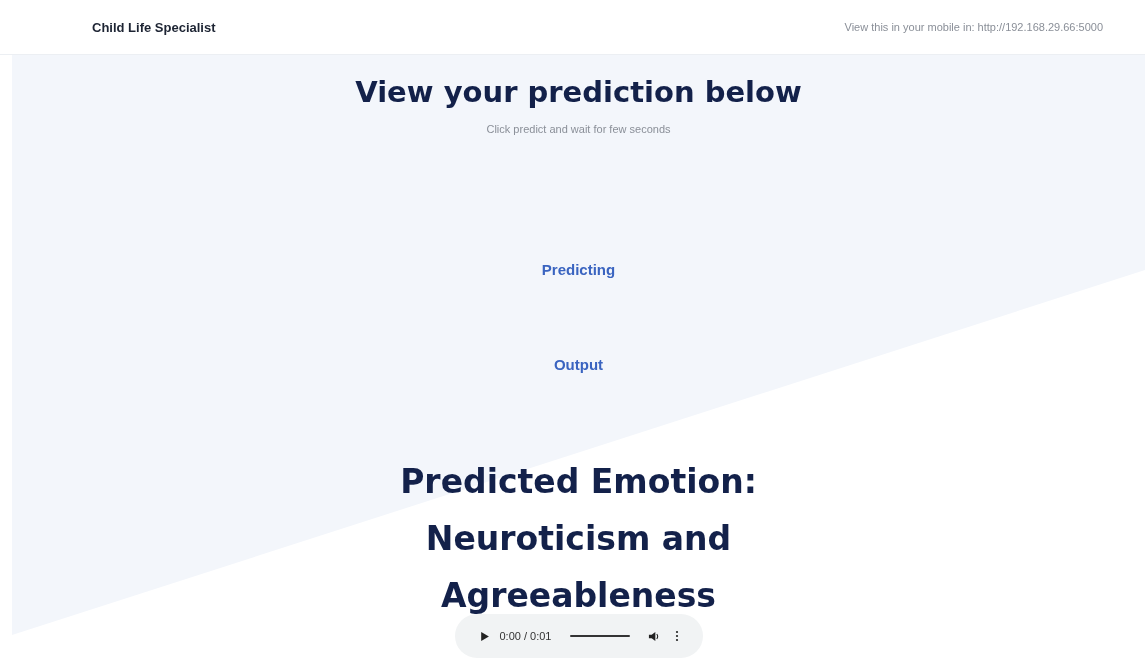 The image size is (1145, 666). What do you see at coordinates (973, 27) in the screenshot?
I see `mobile-link-hint: View this in your mobile in: http://192.168.29.66:5000` at bounding box center [973, 27].